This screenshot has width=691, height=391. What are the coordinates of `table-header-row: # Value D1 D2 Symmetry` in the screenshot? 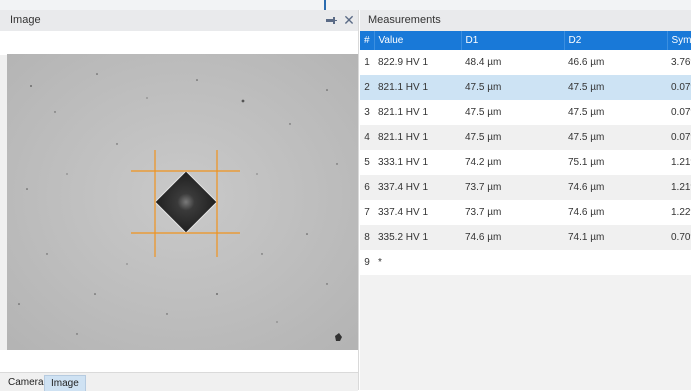 It's located at (525, 40).